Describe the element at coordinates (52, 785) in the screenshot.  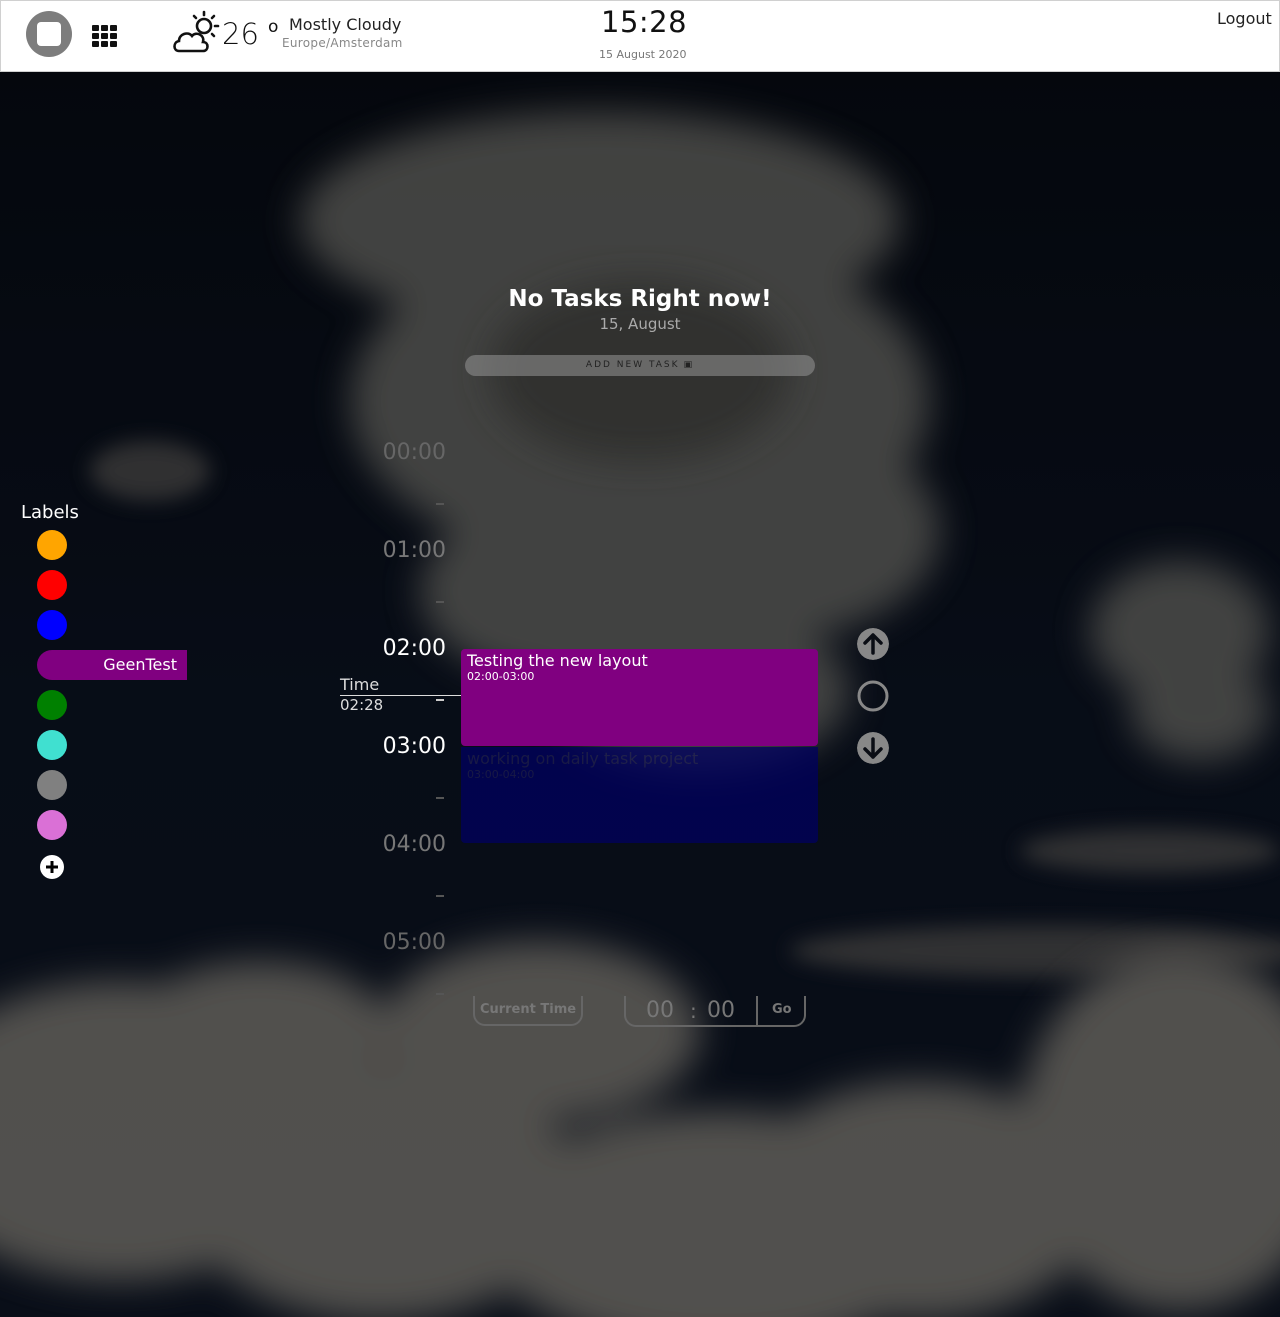
I see `label-gray` at that location.